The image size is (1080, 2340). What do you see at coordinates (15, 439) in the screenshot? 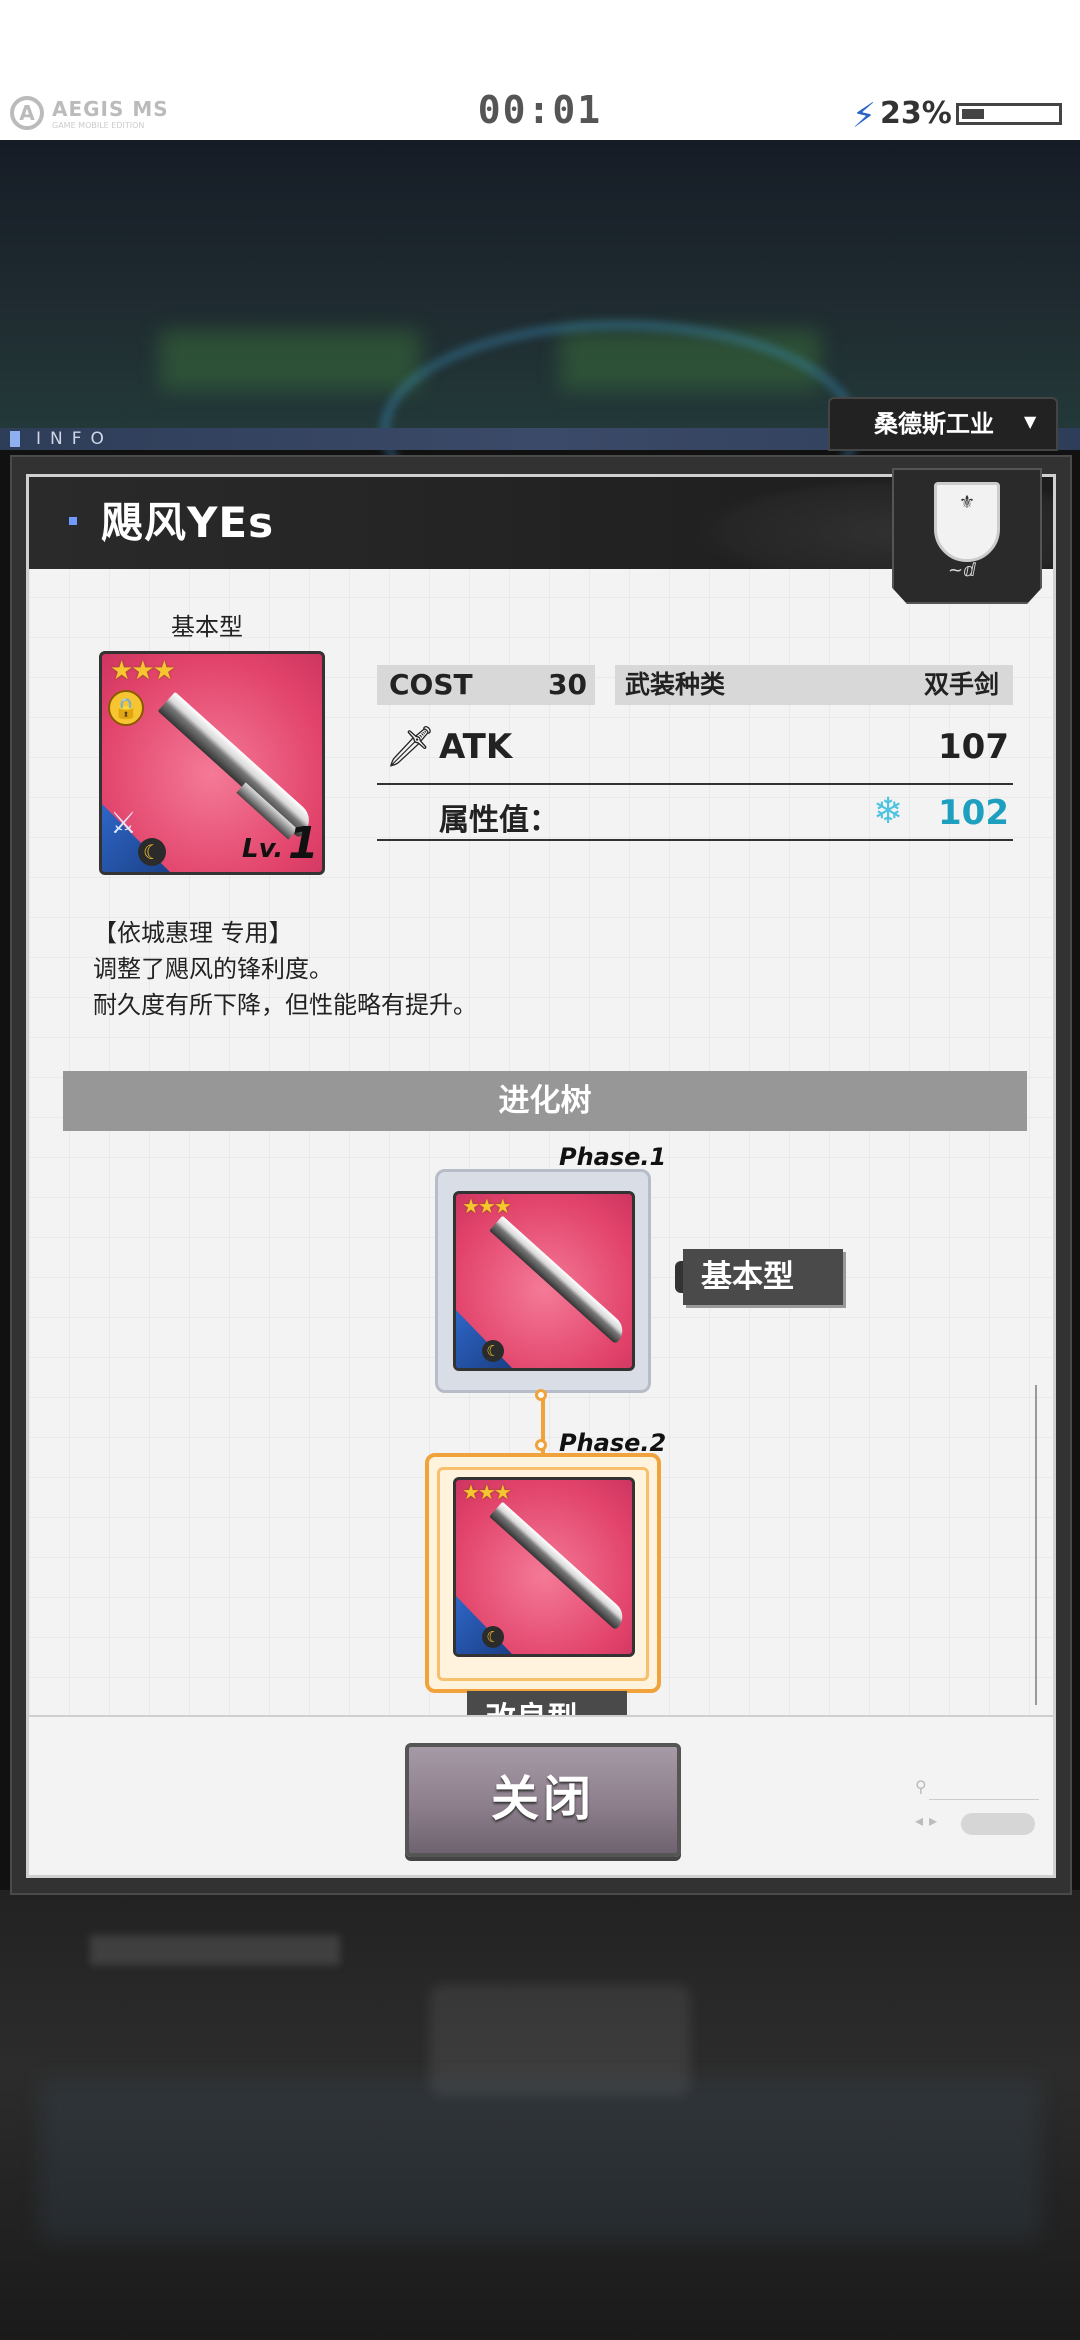
I see `info-marker` at bounding box center [15, 439].